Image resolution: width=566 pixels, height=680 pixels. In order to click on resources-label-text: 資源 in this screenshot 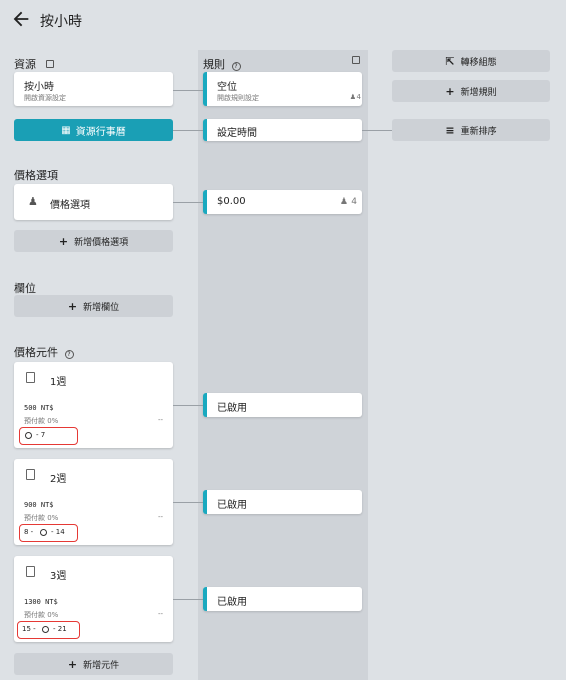, I will do `click(25, 64)`.